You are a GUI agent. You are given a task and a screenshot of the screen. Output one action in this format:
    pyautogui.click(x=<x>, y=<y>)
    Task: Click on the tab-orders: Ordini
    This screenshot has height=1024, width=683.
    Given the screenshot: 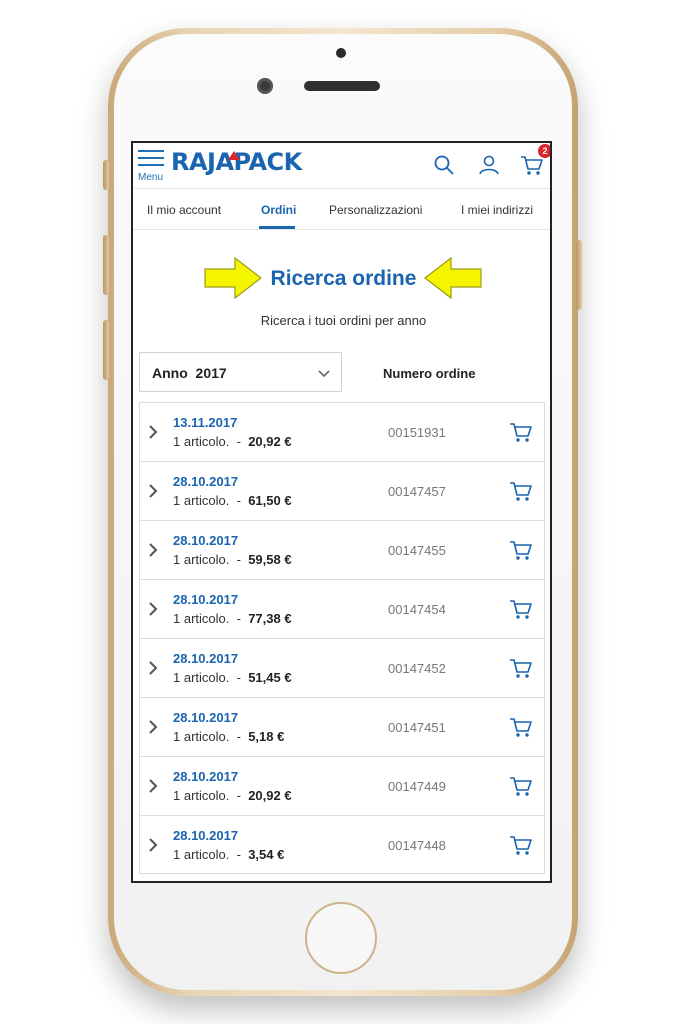 What is the action you would take?
    pyautogui.click(x=278, y=210)
    